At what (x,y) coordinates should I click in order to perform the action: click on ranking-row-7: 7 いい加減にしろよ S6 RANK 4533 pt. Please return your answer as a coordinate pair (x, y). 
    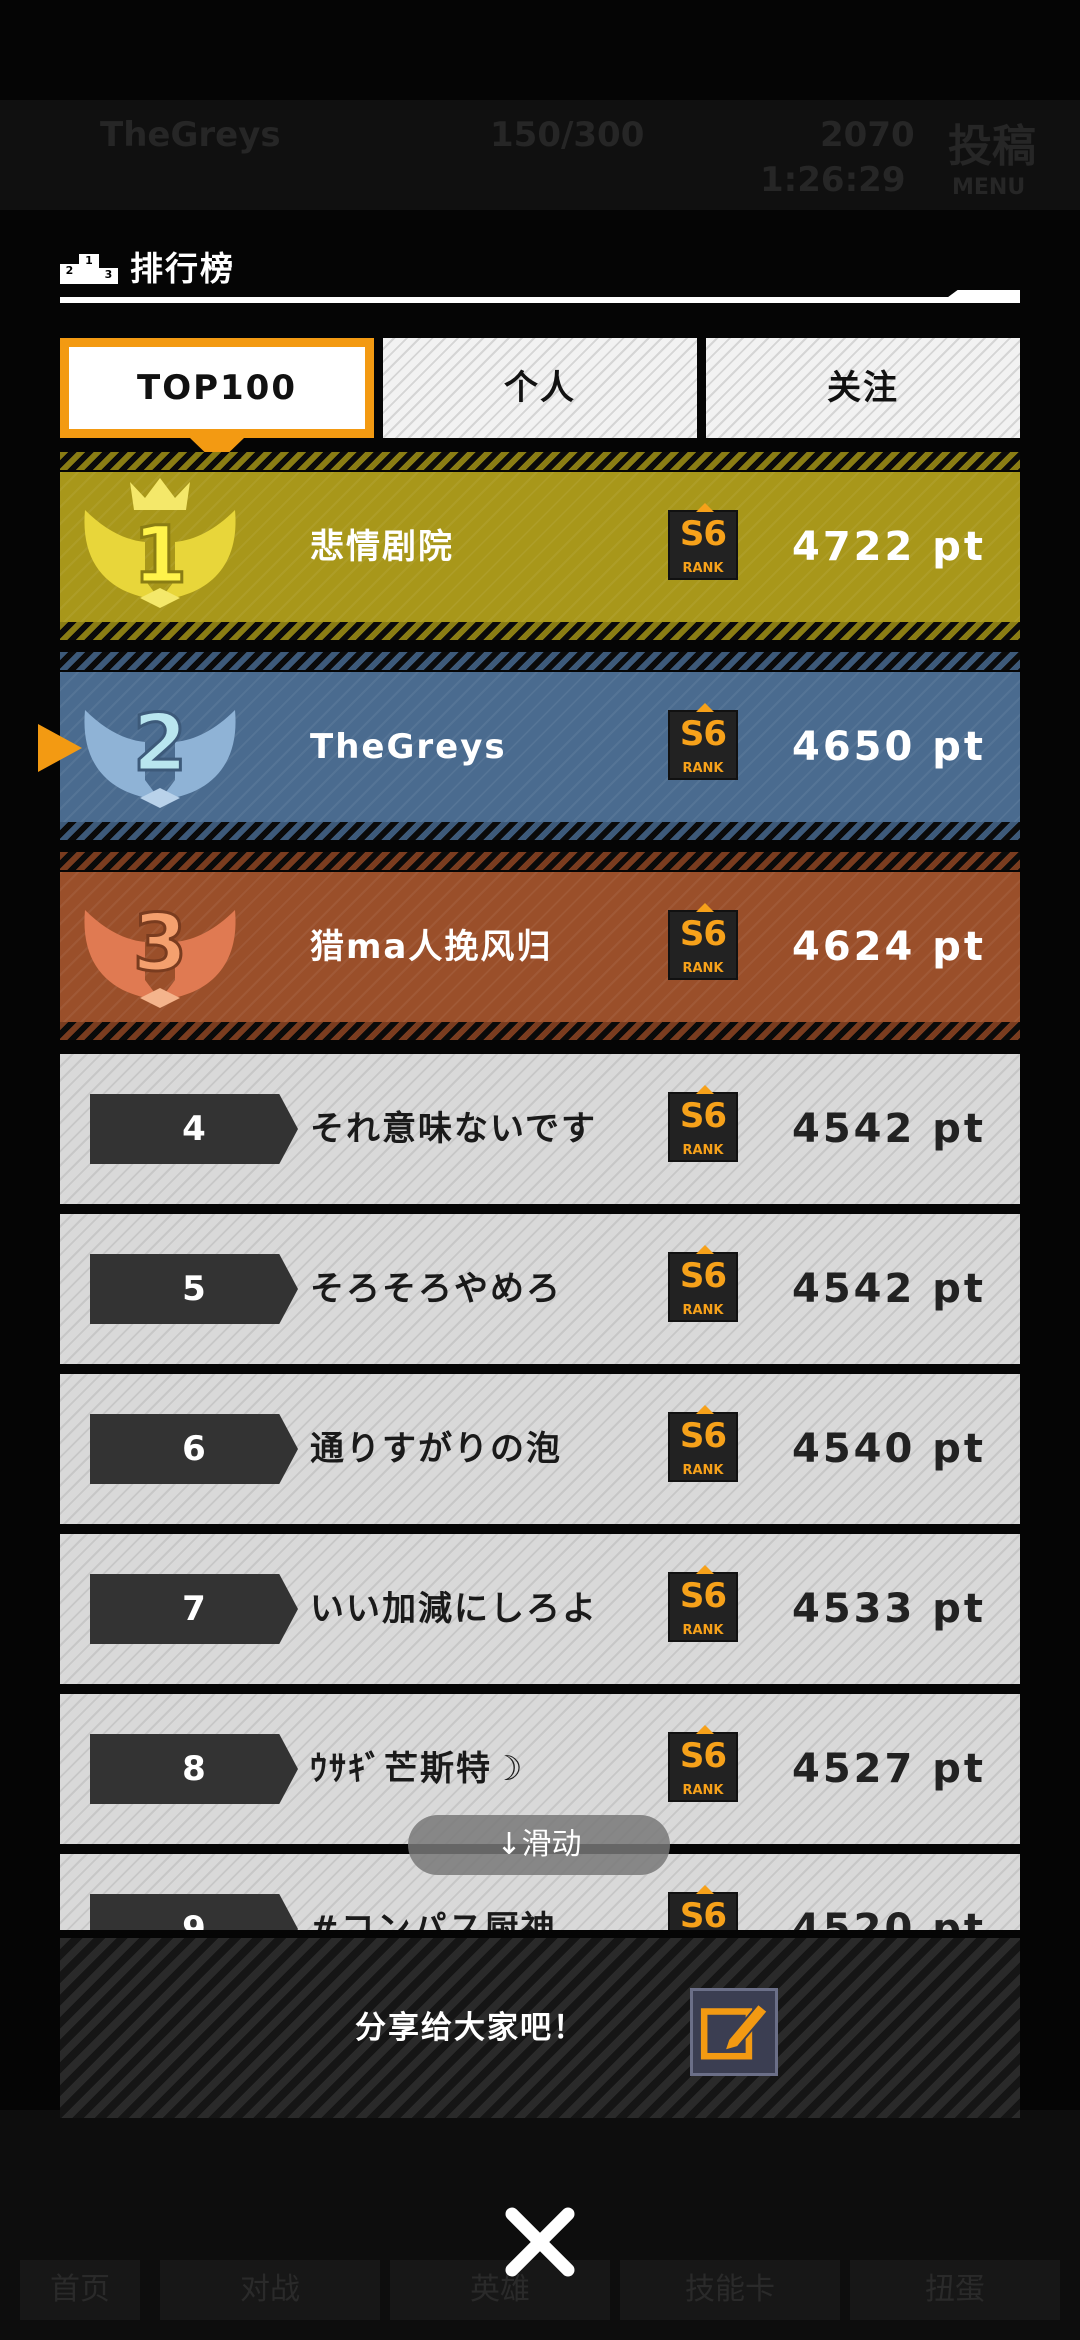
    Looking at the image, I should click on (540, 1609).